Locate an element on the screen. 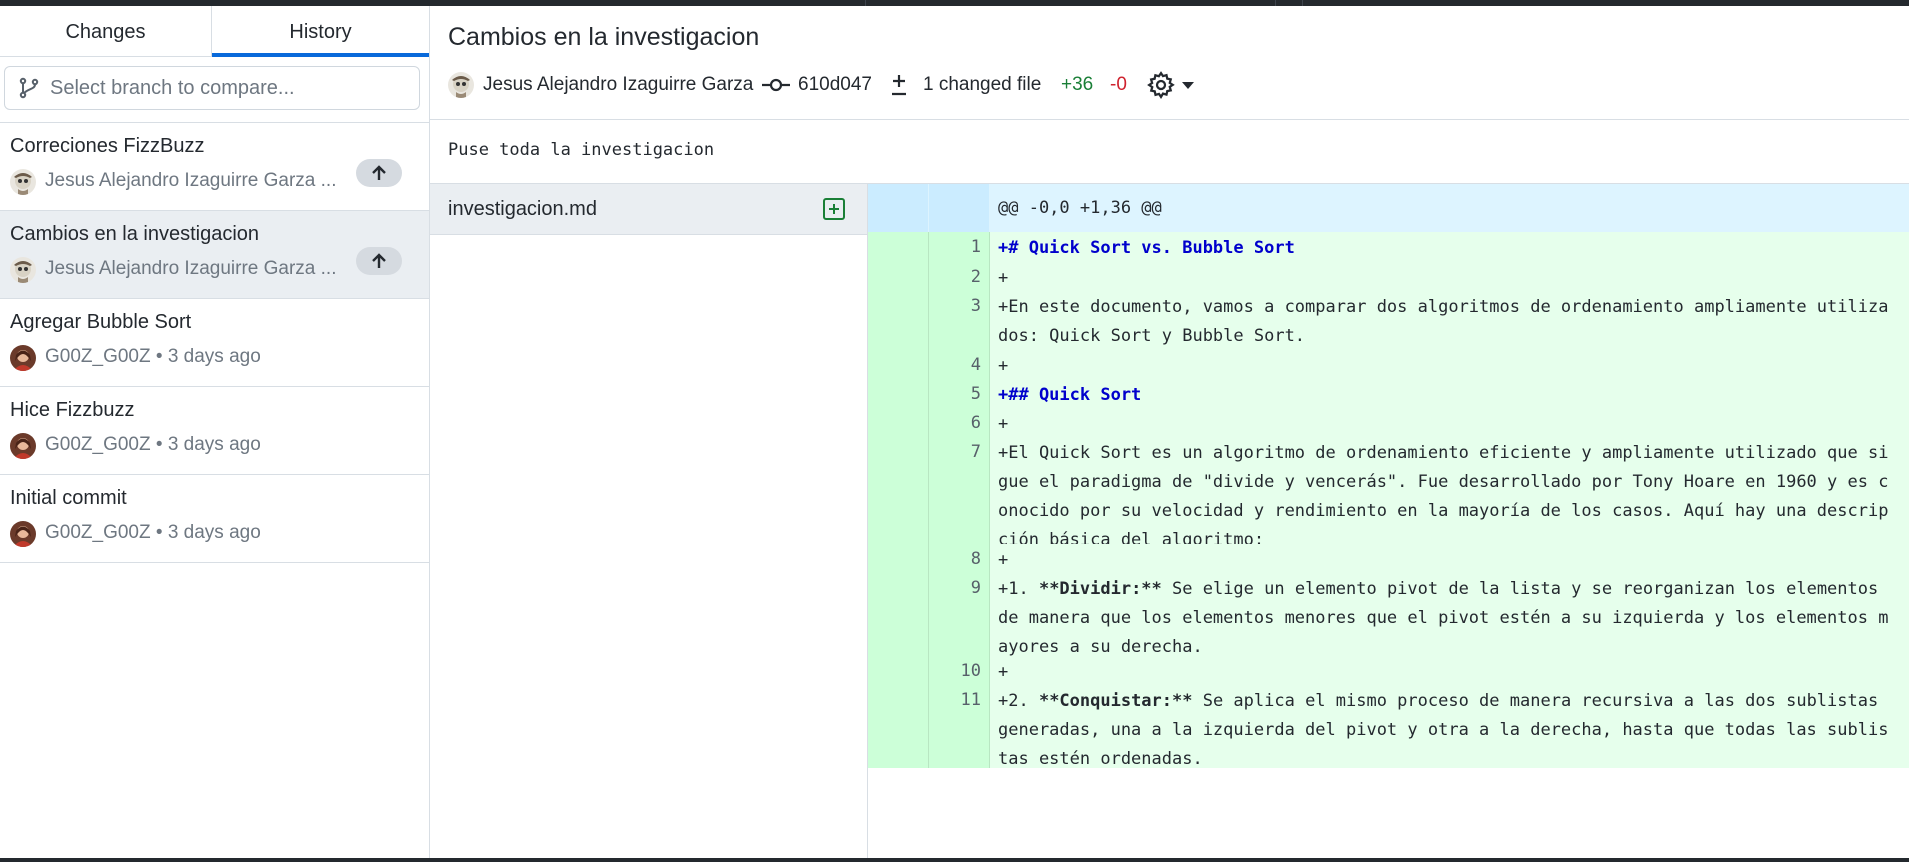 This screenshot has width=1909, height=862. hunk-header-text: @@ -0,0 +1,36 @@ is located at coordinates (1080, 208).